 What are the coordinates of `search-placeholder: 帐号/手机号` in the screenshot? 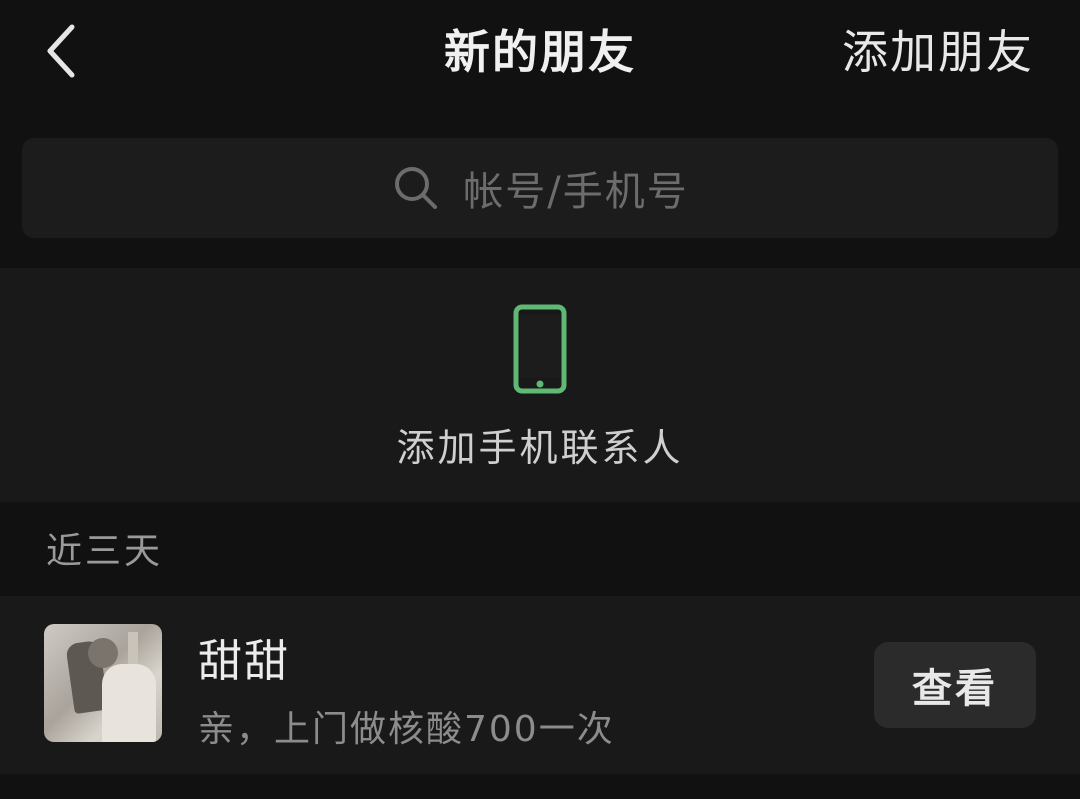 It's located at (576, 192).